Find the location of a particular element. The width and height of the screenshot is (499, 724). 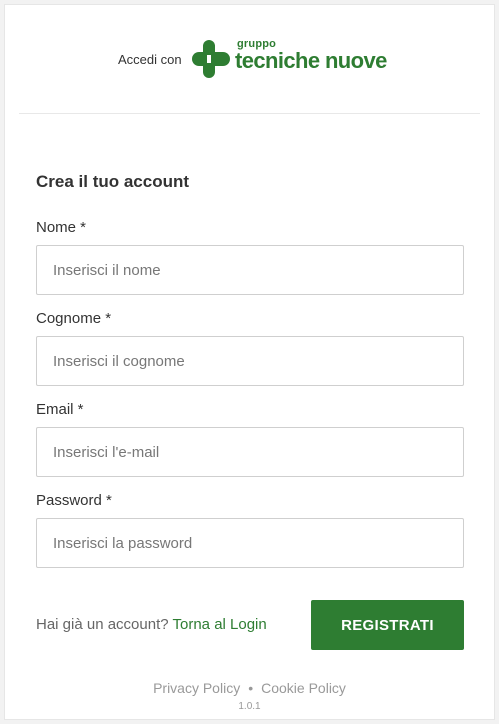

form-title: Crea il tuo account is located at coordinates (113, 181).